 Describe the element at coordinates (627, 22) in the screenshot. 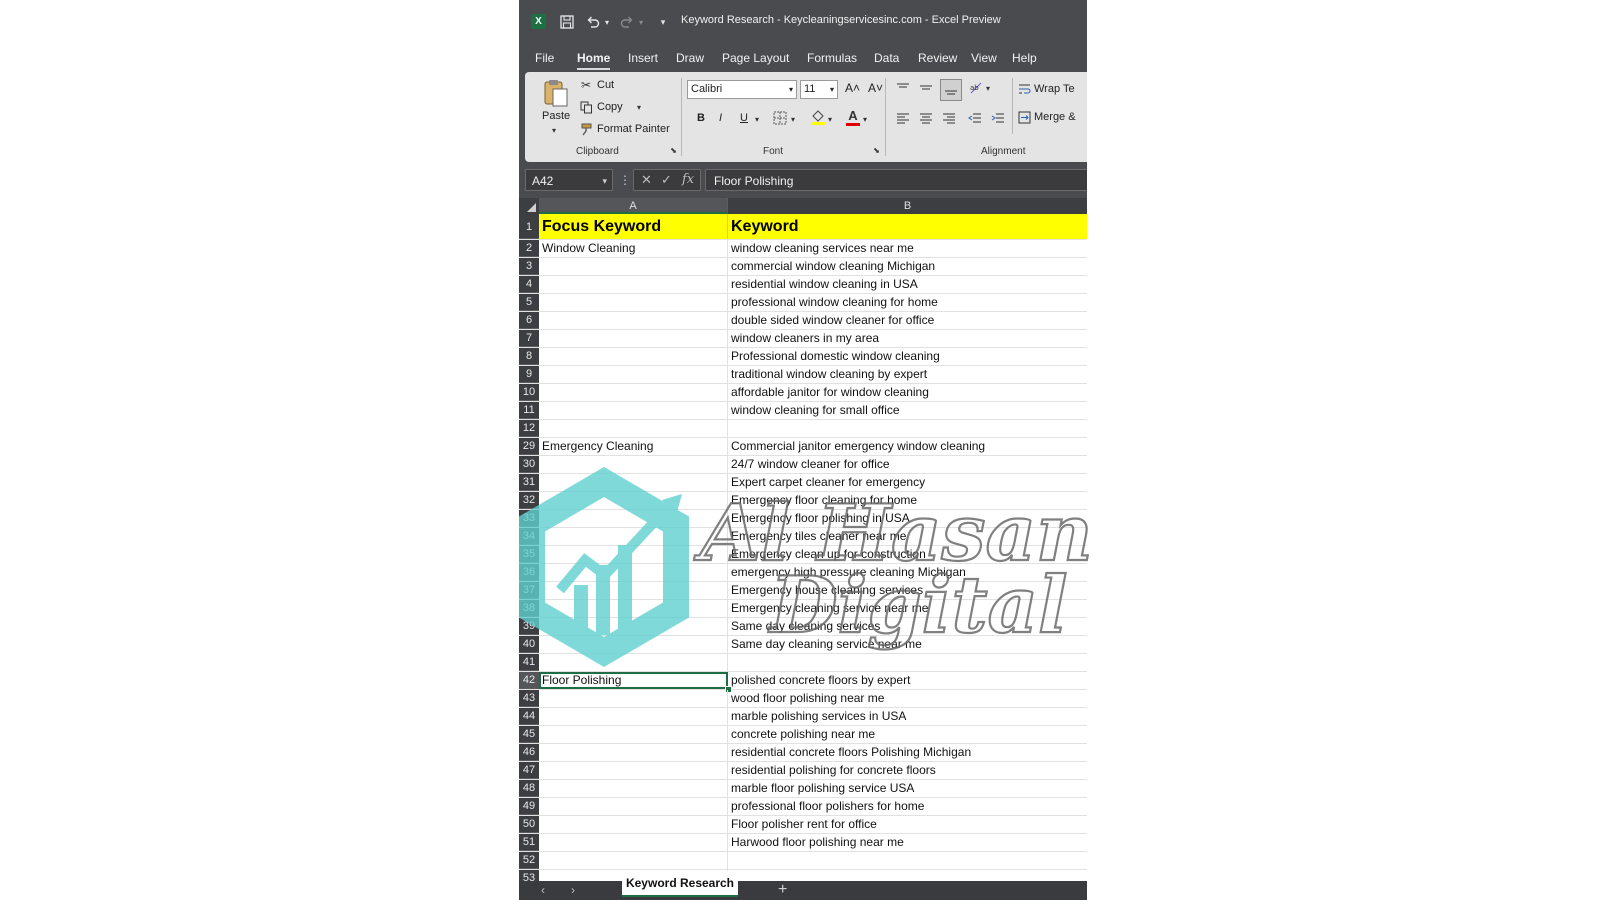

I see `redo-icon` at that location.